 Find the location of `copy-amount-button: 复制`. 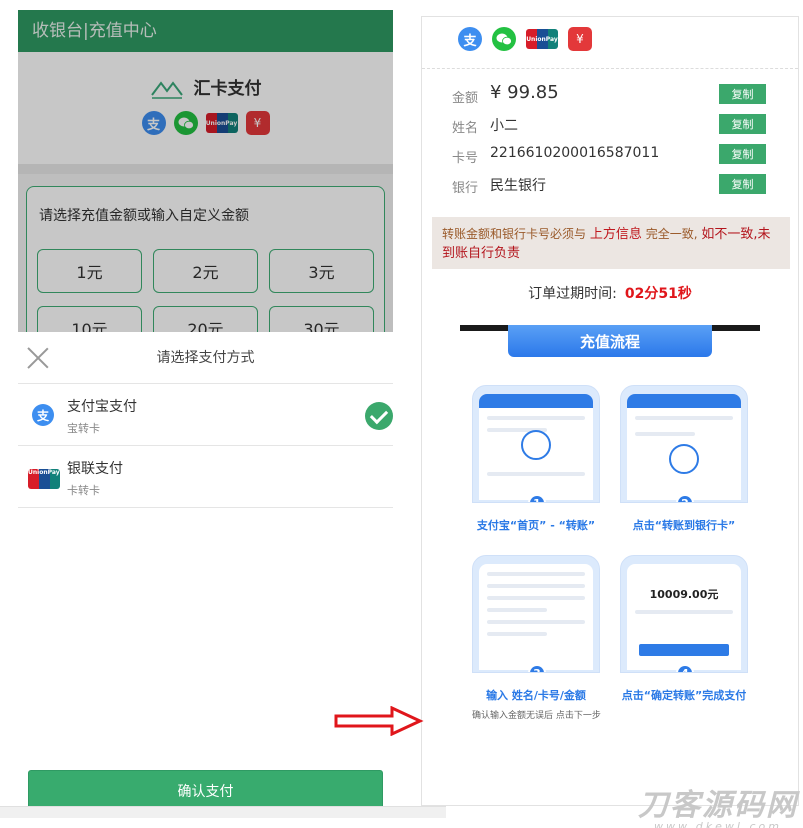

copy-amount-button: 复制 is located at coordinates (742, 94).